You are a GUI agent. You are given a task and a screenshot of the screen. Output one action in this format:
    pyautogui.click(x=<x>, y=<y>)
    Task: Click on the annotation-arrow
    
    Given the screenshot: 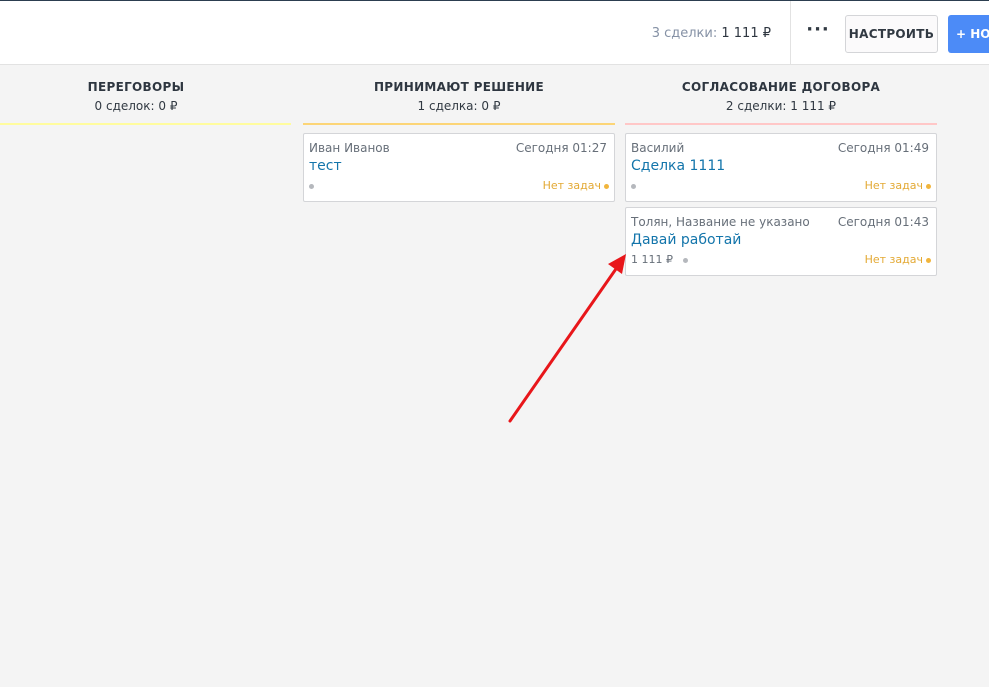 What is the action you would take?
    pyautogui.click(x=567, y=338)
    